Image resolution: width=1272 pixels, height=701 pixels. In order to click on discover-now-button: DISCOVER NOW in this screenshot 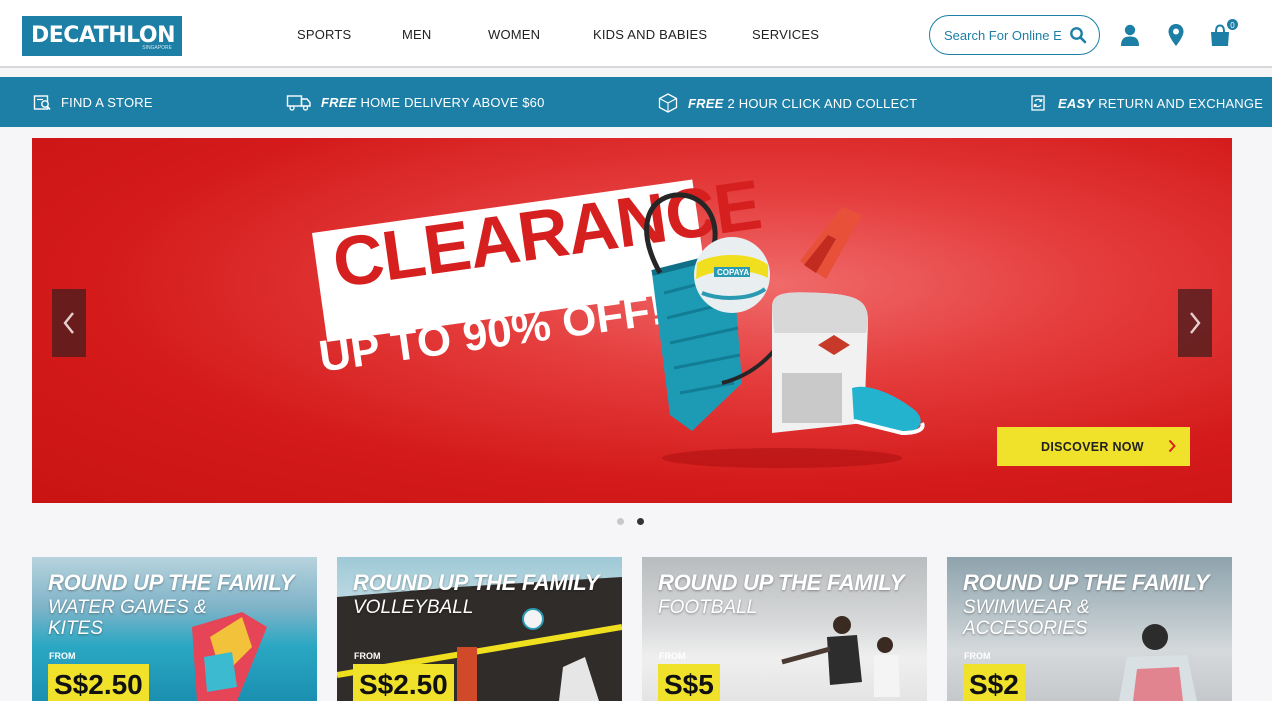, I will do `click(1093, 446)`.